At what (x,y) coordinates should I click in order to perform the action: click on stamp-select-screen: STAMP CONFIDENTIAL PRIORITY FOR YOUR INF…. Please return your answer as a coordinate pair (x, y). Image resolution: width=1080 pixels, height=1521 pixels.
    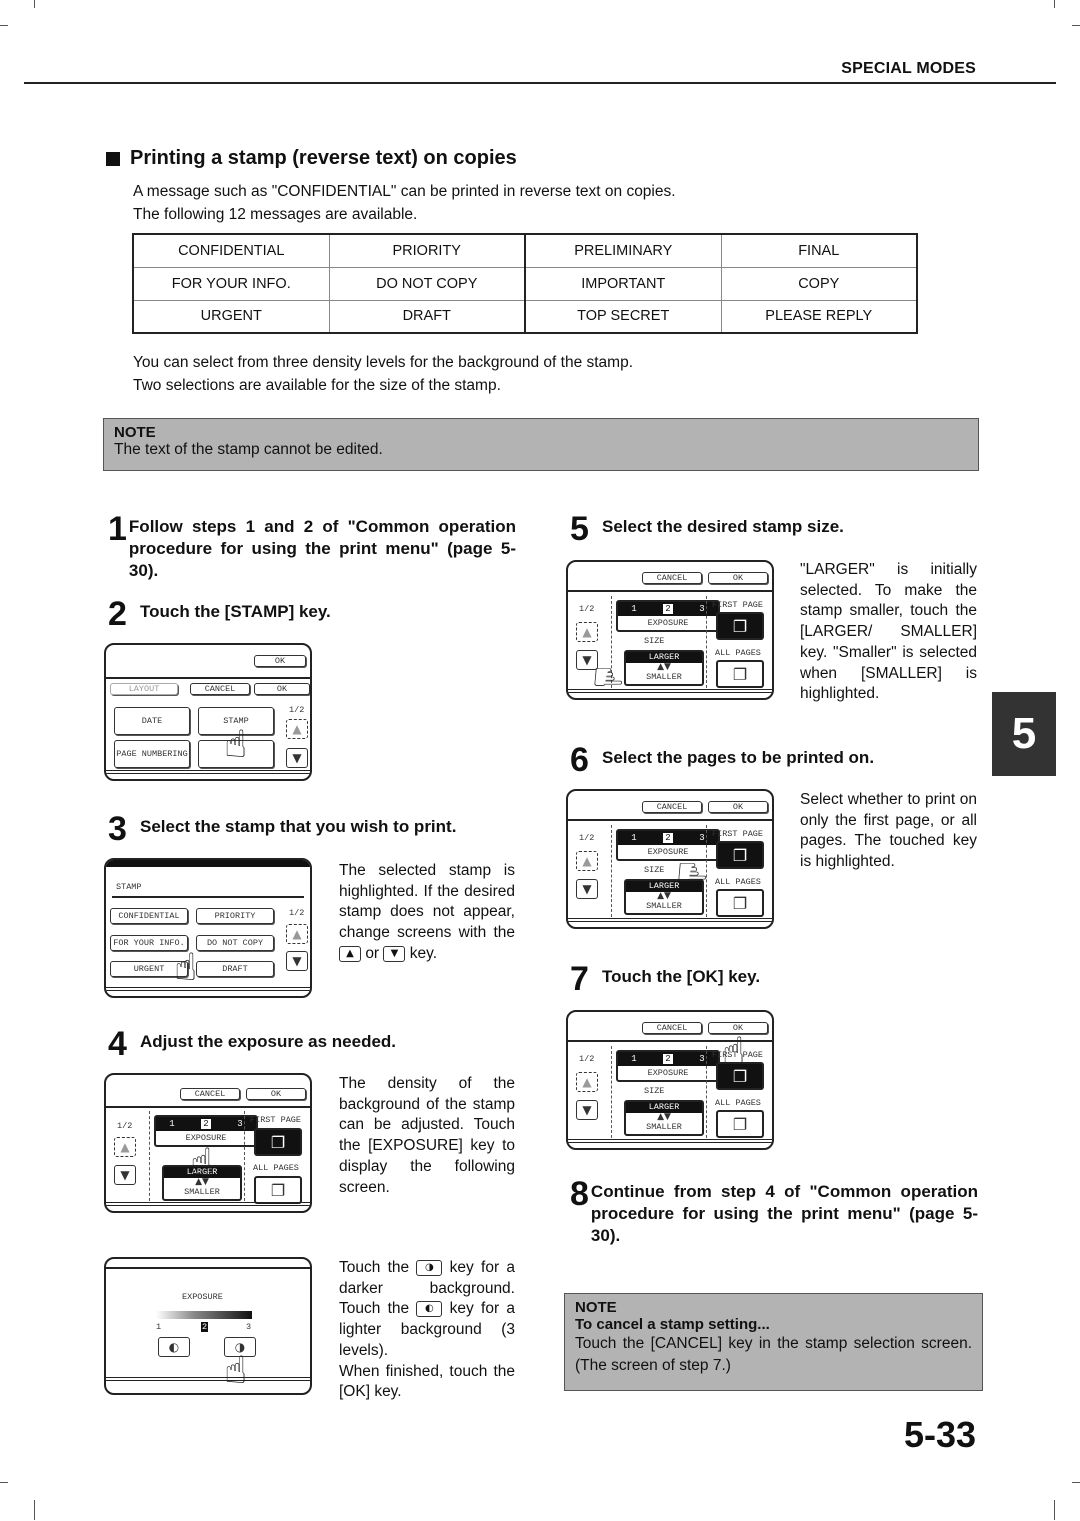
    Looking at the image, I should click on (208, 928).